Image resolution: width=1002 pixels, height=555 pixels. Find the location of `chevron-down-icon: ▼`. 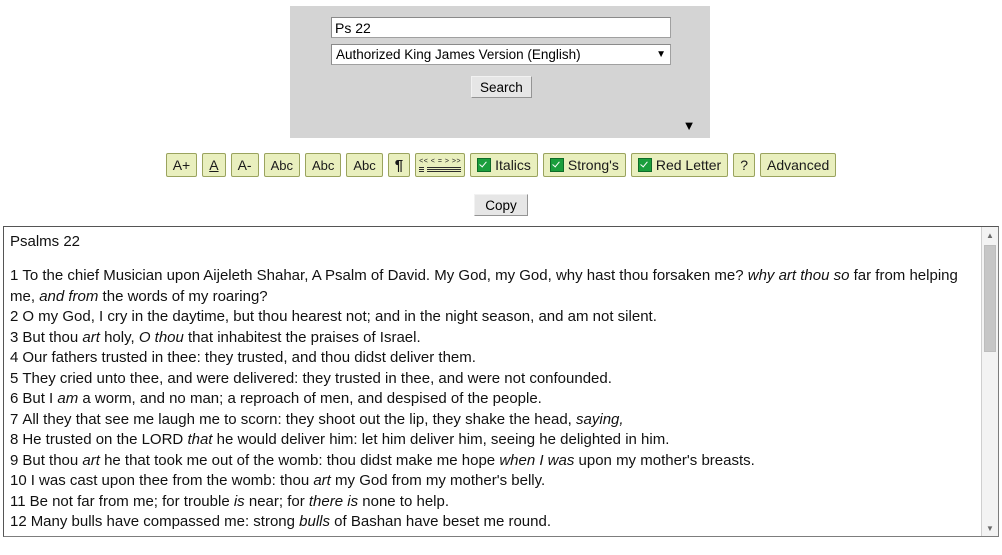

chevron-down-icon: ▼ is located at coordinates (661, 54).